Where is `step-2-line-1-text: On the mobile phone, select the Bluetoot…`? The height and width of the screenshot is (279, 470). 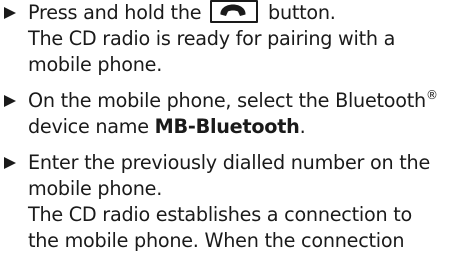 step-2-line-1-text: On the mobile phone, select the Bluetoot… is located at coordinates (227, 100).